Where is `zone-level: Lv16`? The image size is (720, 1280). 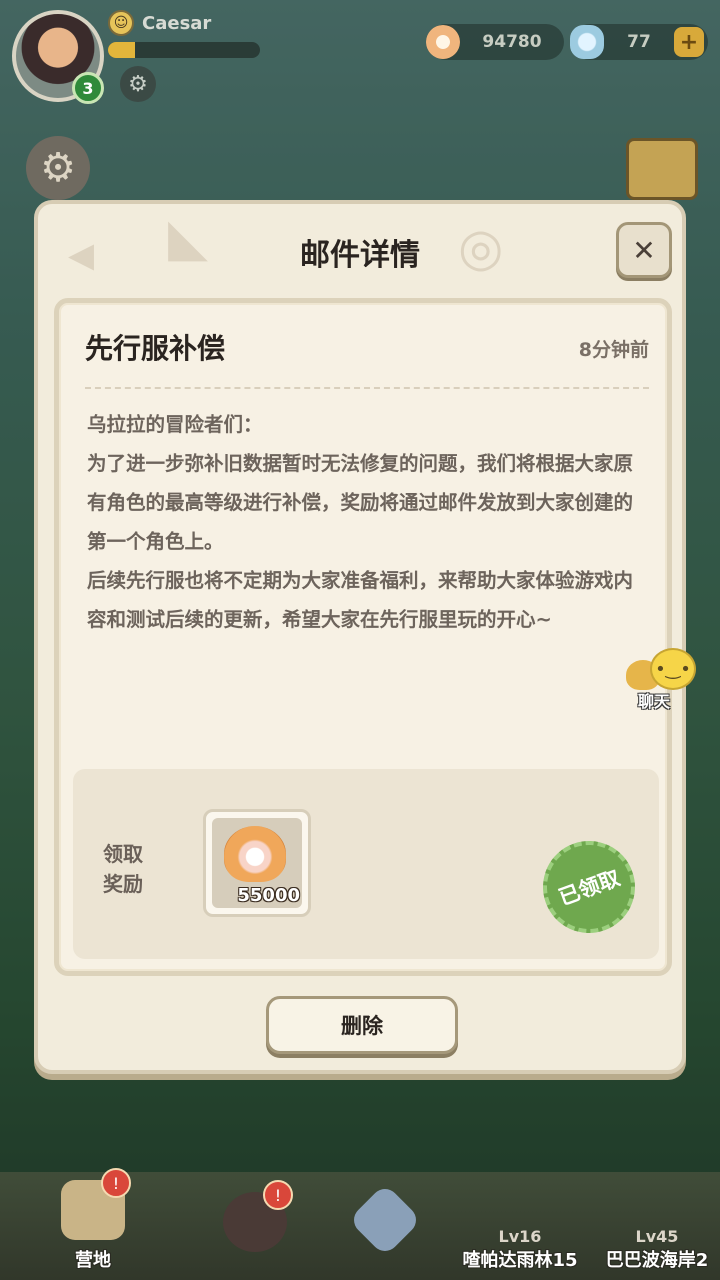
zone-level: Lv16 is located at coordinates (520, 1236).